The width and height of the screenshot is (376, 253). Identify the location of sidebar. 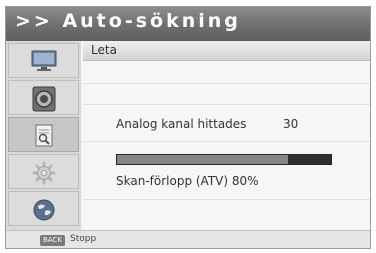
(43, 135).